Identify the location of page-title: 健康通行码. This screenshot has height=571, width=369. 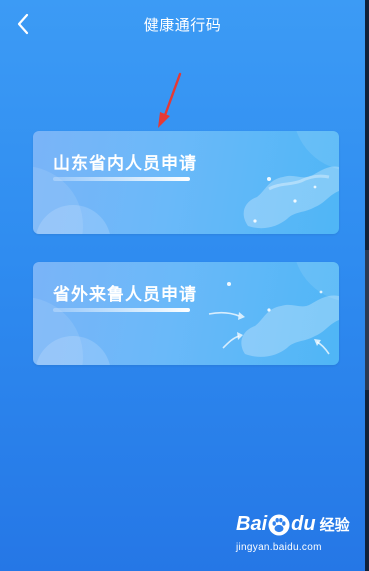
(182, 25).